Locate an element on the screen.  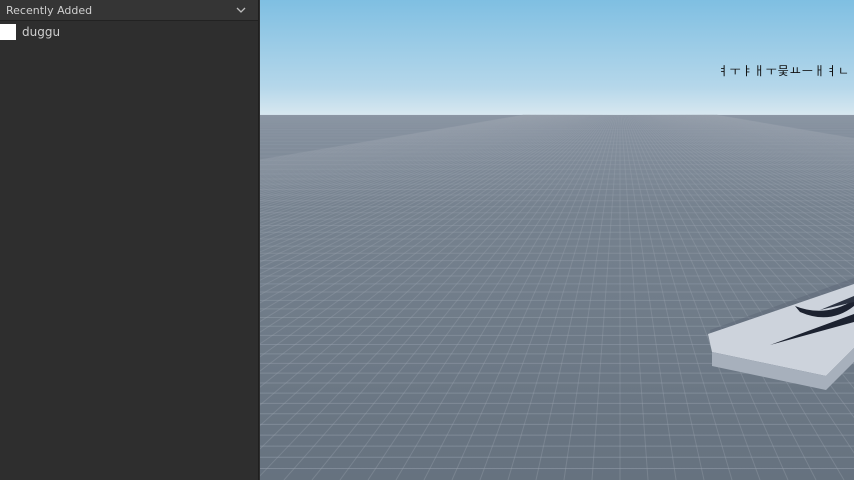
overlay-text: ㅕㅜㅑㅐㅜ뭊ㅛㅡㅐㅕㄴ is located at coordinates (783, 71).